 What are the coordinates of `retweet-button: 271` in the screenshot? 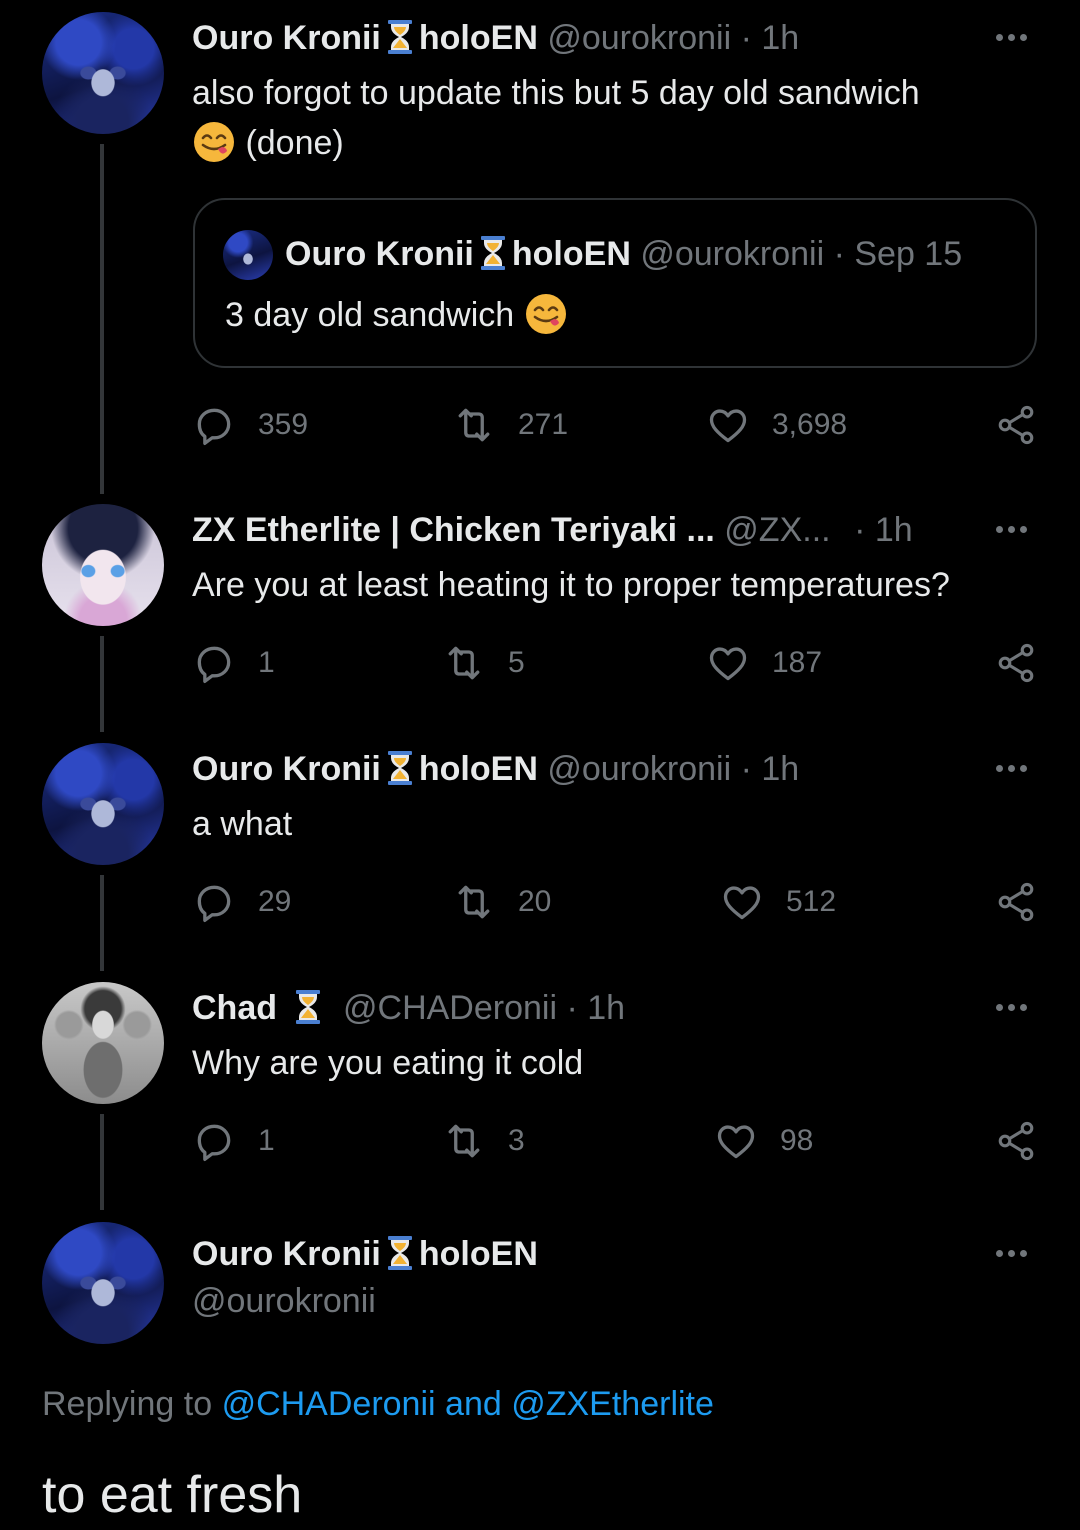 It's located at (510, 425).